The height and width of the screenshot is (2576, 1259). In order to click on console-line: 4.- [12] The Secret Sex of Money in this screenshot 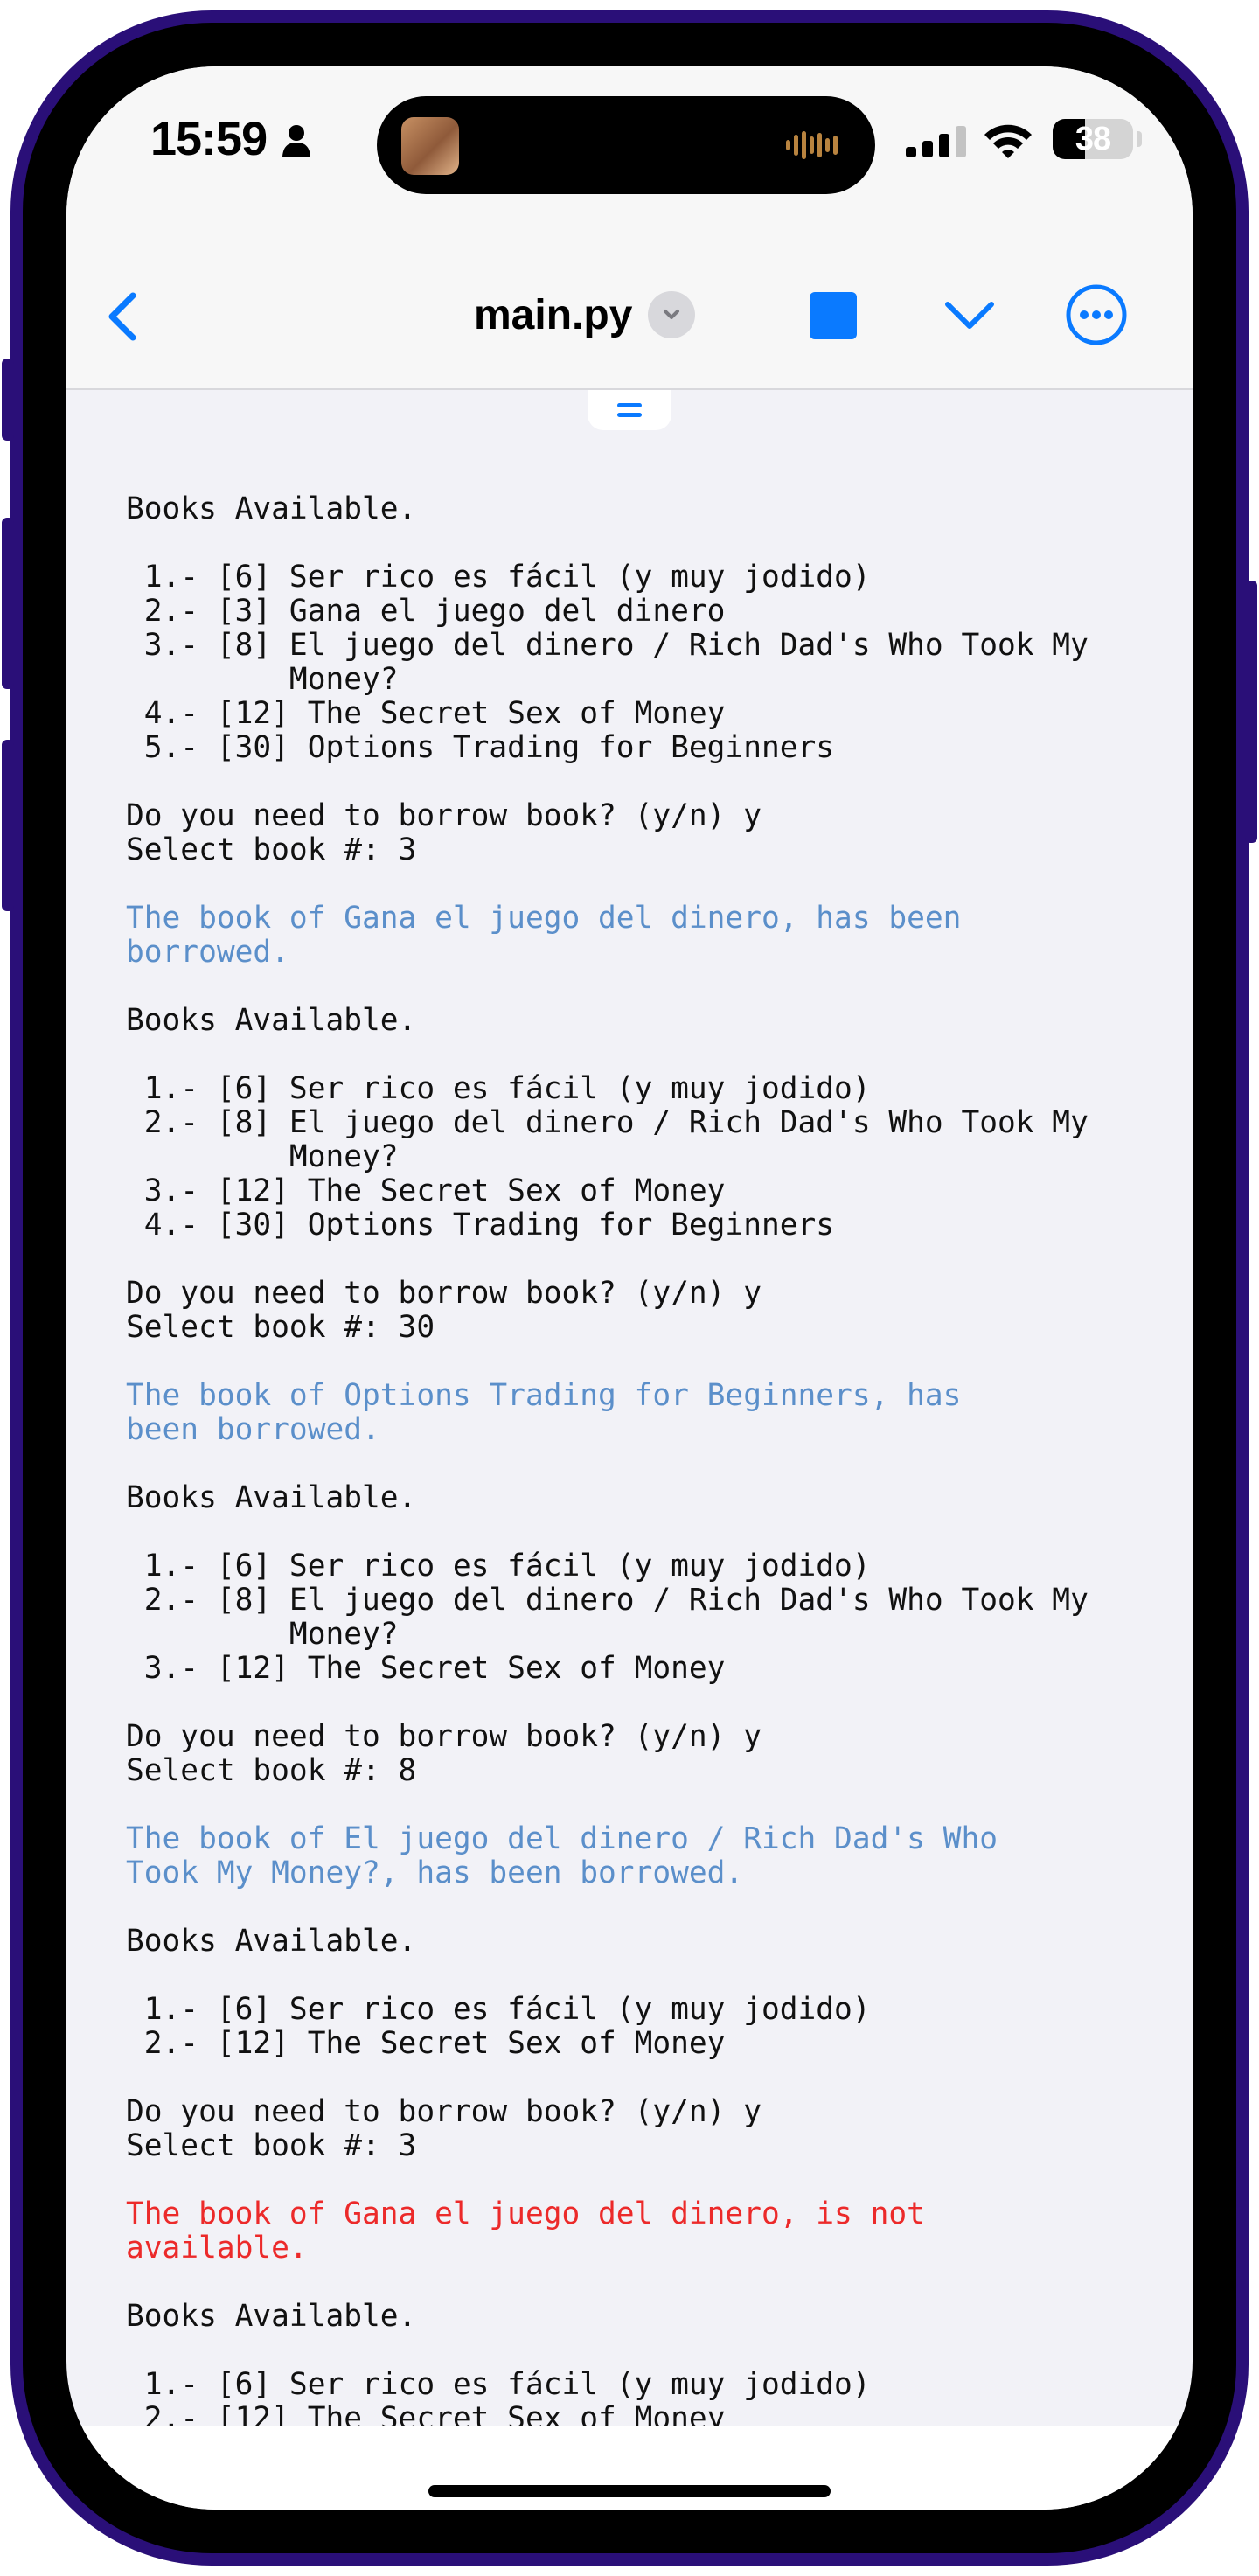, I will do `click(426, 713)`.